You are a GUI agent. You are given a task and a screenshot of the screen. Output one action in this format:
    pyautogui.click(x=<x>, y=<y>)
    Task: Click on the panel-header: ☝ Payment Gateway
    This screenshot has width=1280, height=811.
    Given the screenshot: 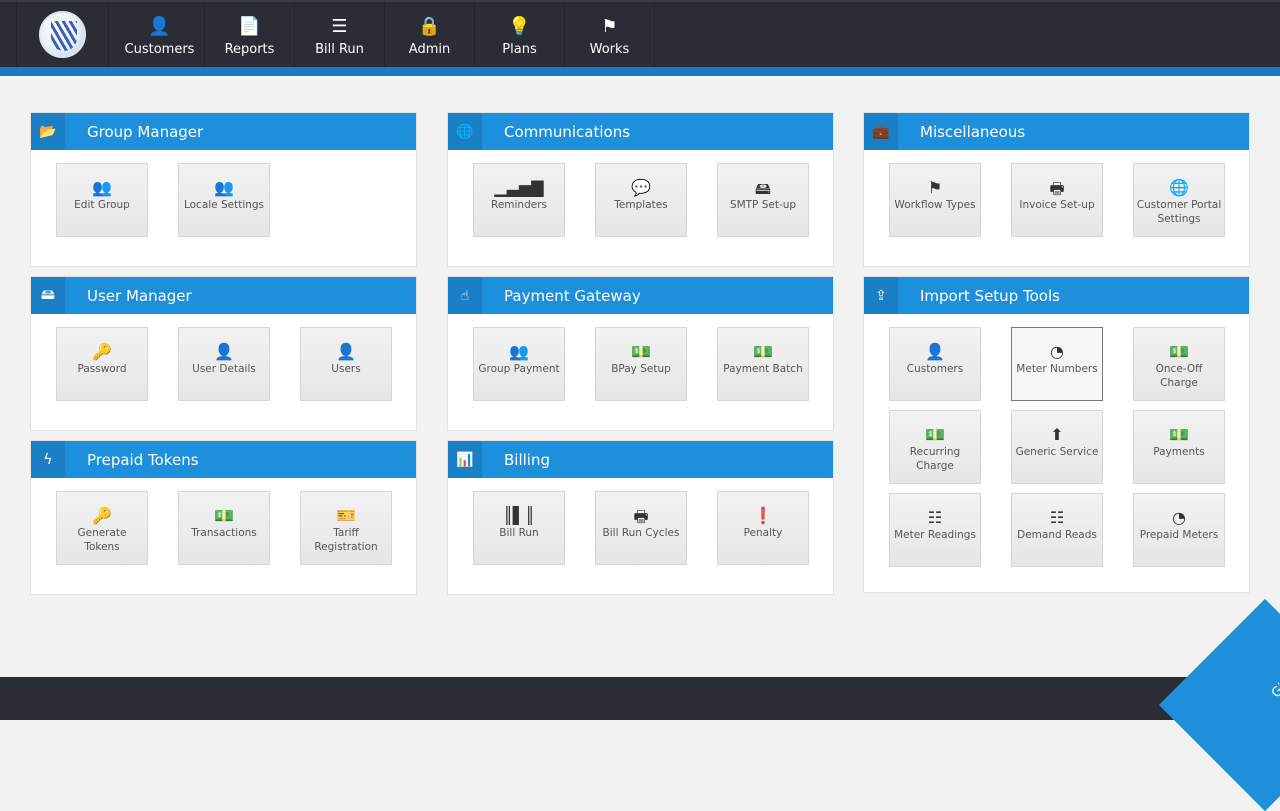 What is the action you would take?
    pyautogui.click(x=640, y=295)
    